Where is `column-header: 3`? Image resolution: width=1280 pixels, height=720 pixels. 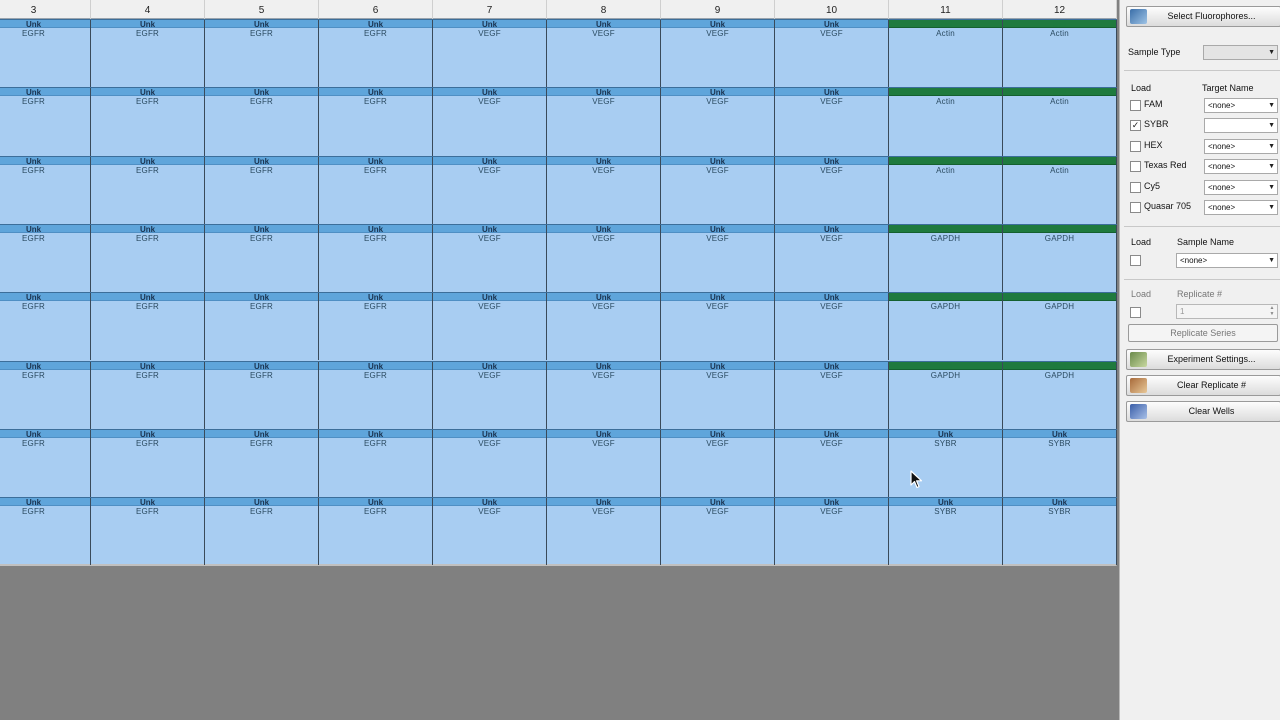
column-header: 3 is located at coordinates (45, 9).